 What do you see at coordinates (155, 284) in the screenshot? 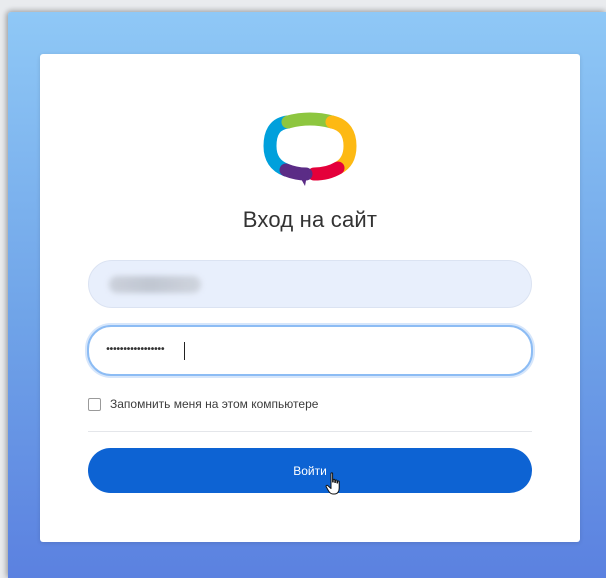
I see `username-value-obscured` at bounding box center [155, 284].